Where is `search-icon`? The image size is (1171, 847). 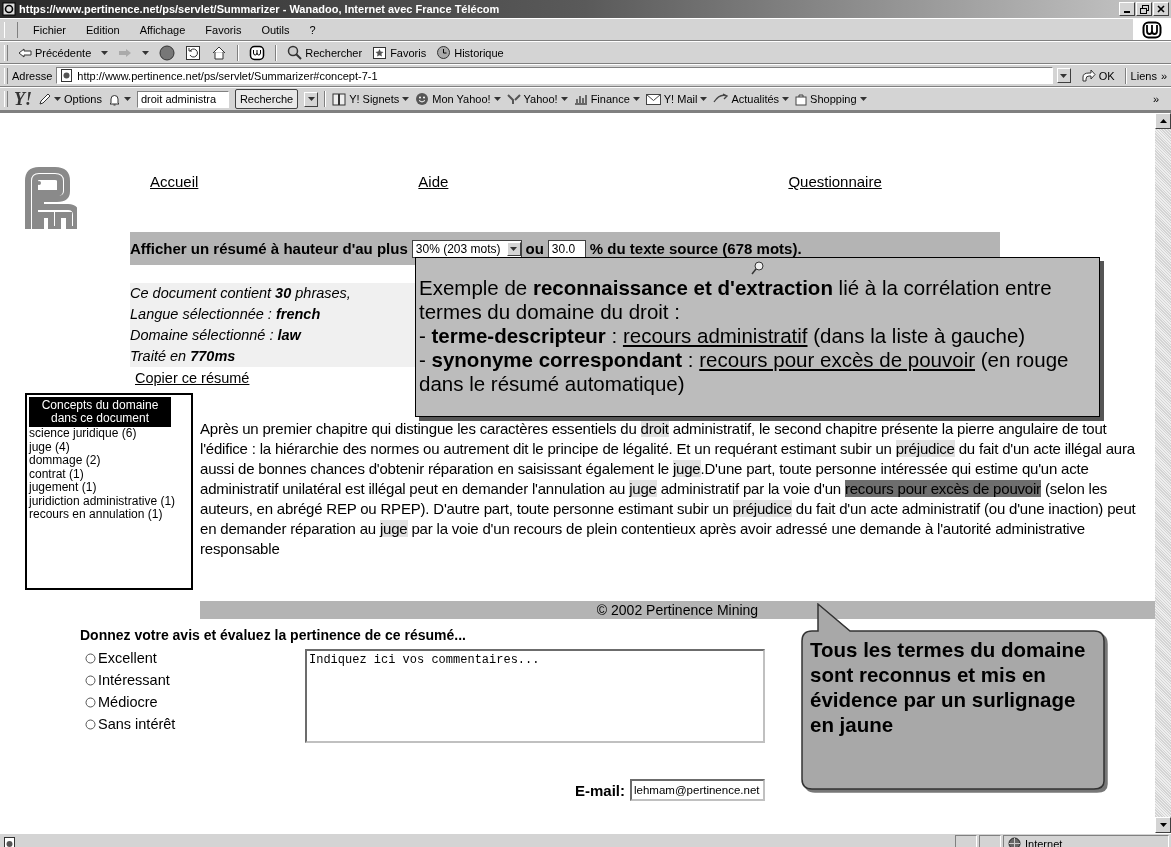 search-icon is located at coordinates (295, 52).